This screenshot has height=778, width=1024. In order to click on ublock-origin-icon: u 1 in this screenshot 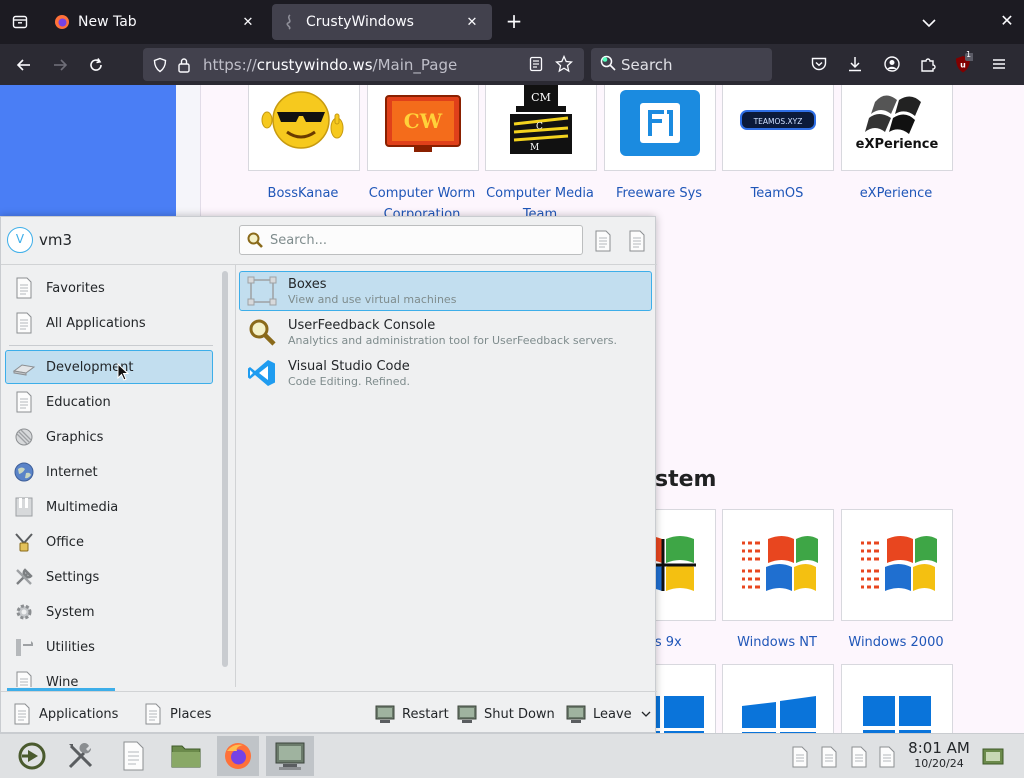, I will do `click(963, 62)`.